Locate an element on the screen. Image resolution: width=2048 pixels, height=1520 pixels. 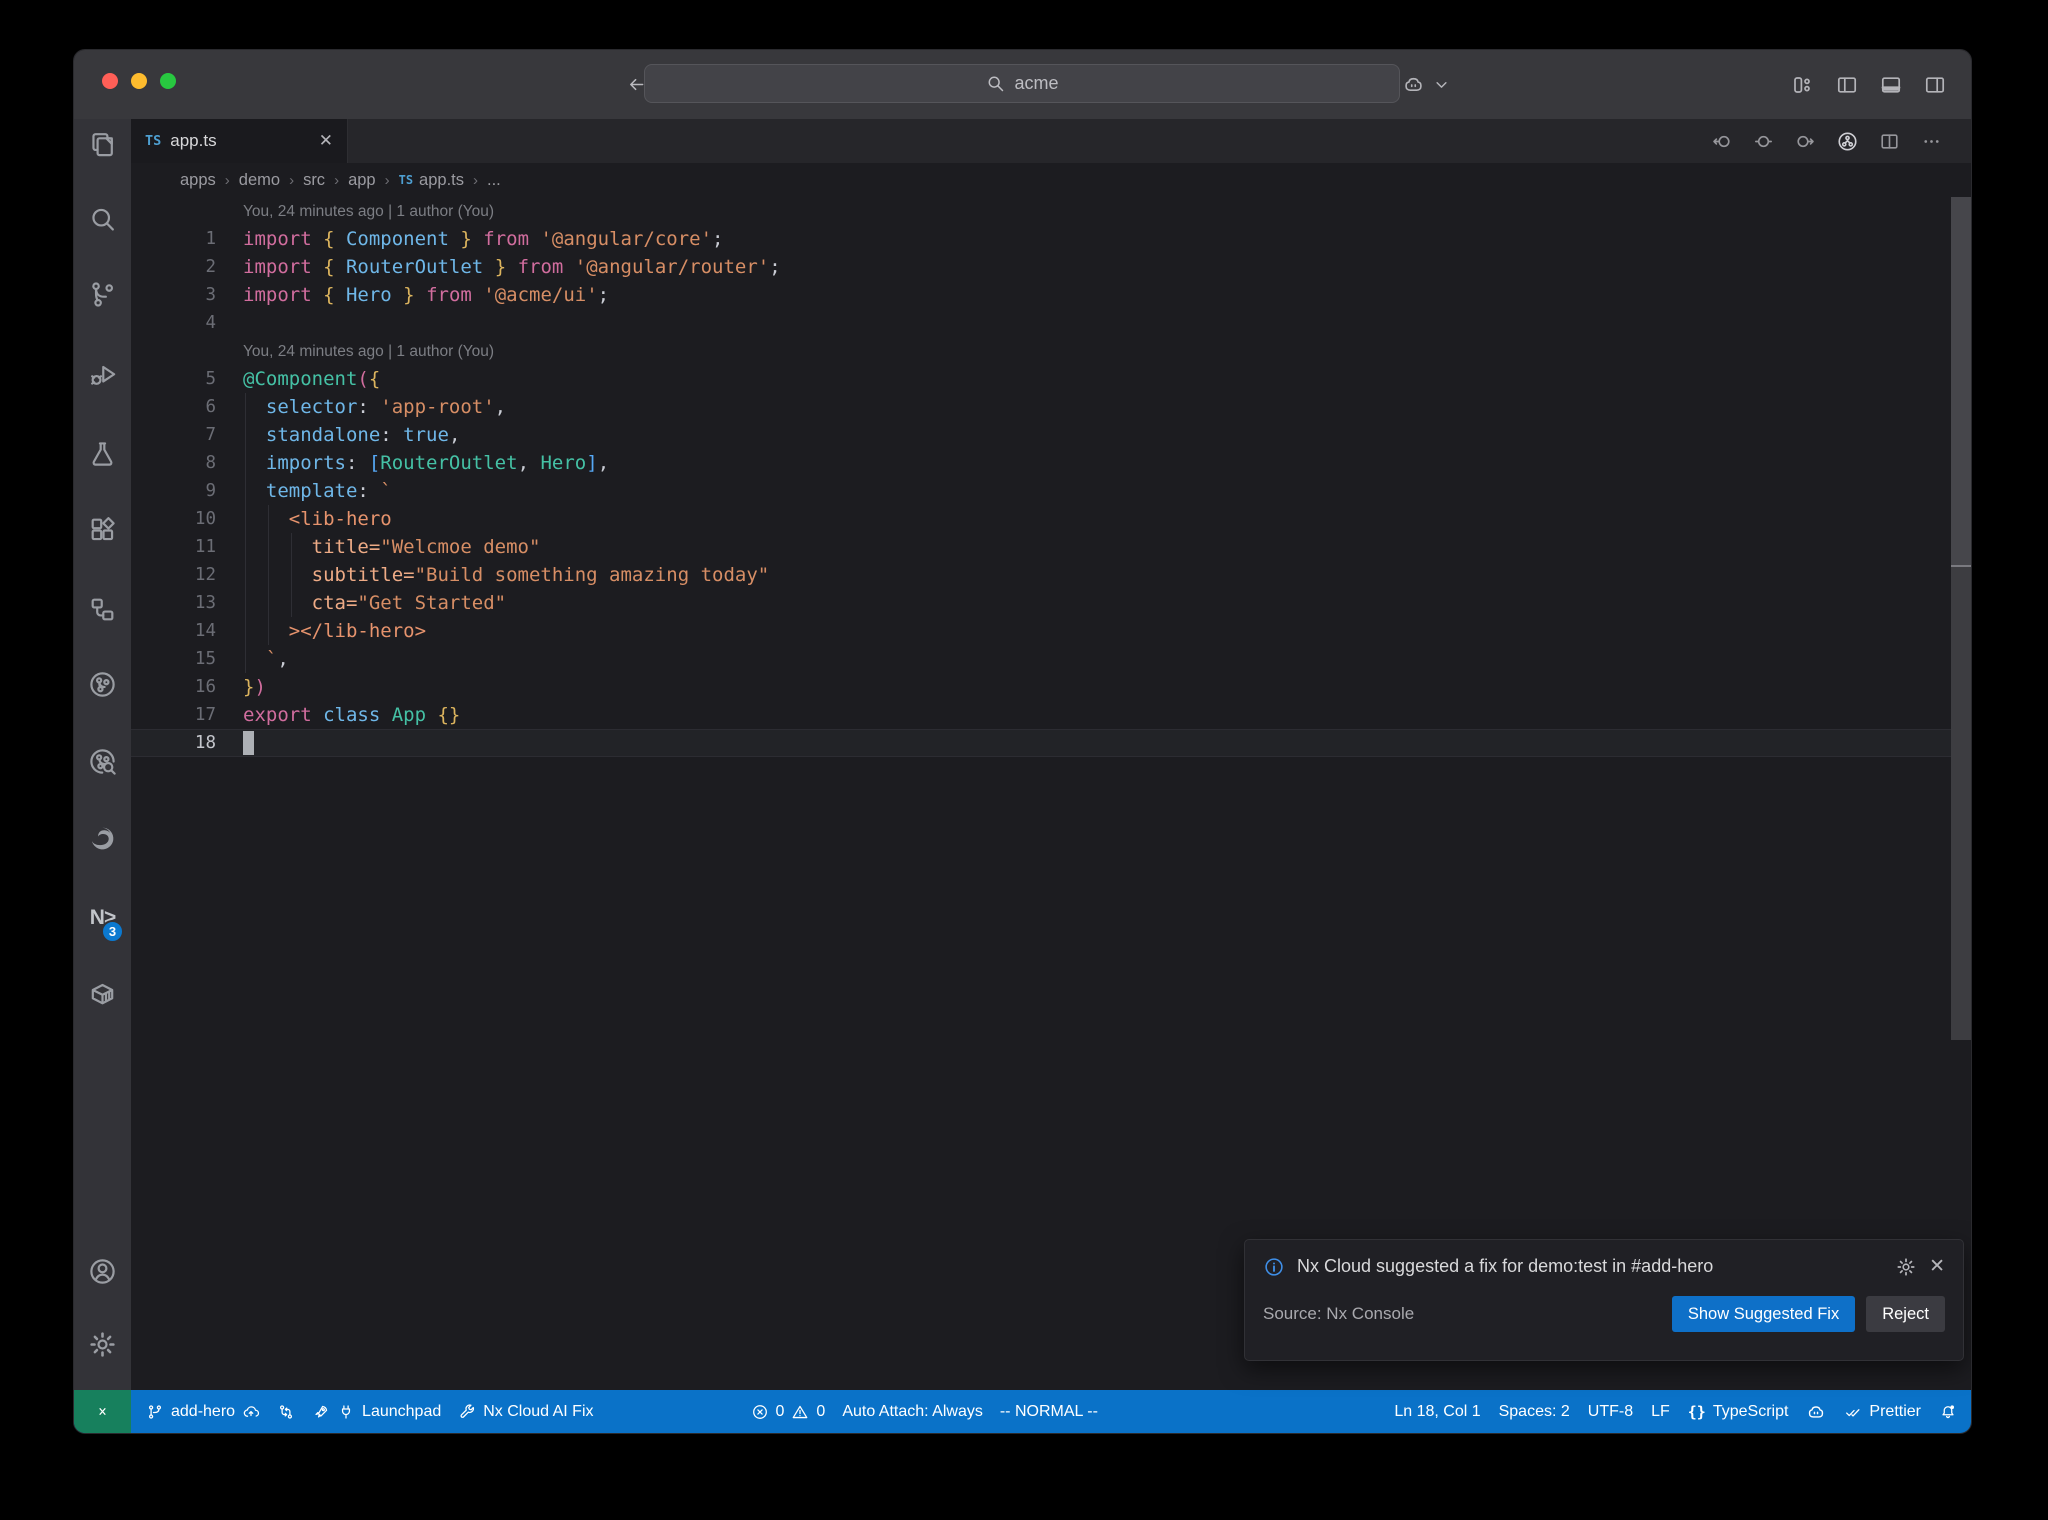
code-line-15: 15 `, is located at coordinates (1051, 659).